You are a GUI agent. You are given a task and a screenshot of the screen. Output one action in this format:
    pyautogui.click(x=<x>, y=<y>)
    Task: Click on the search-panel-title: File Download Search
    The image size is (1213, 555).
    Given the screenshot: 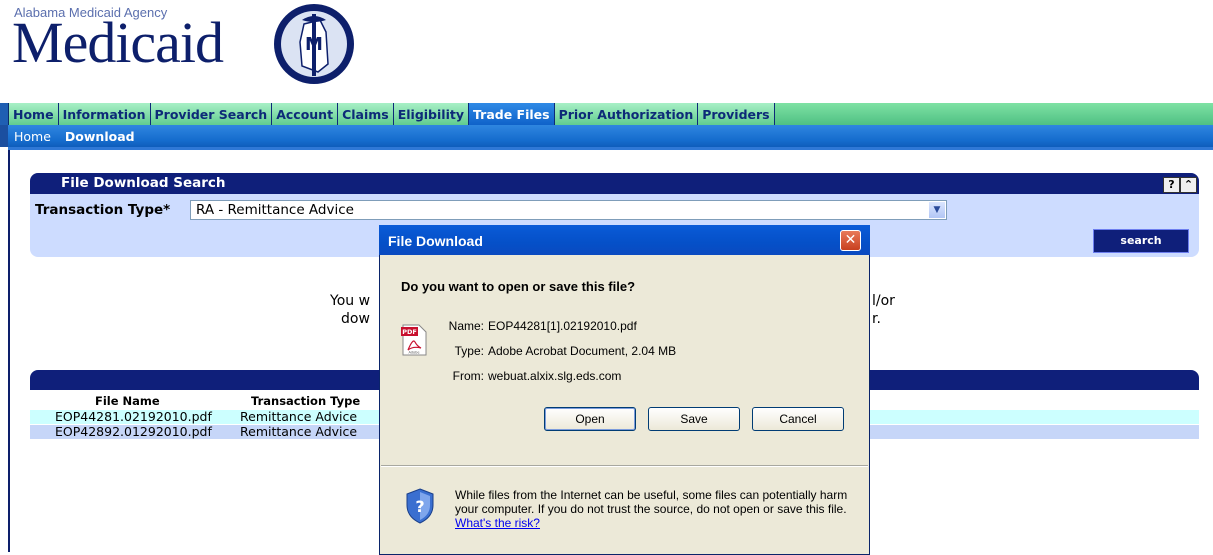 What is the action you would take?
    pyautogui.click(x=143, y=183)
    